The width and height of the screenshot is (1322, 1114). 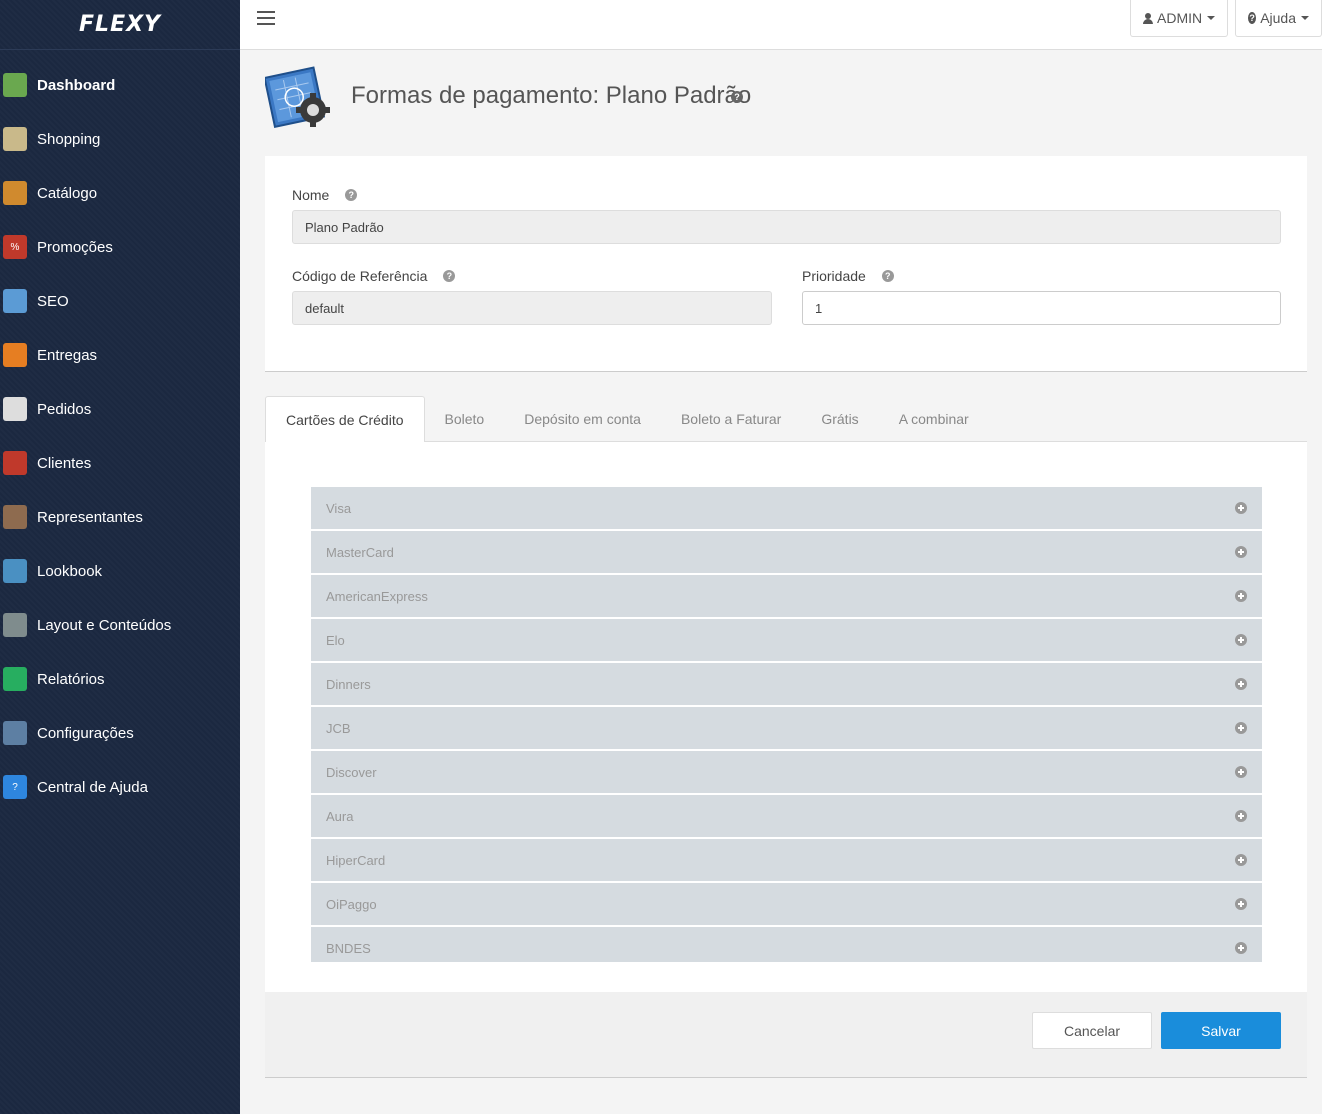 What do you see at coordinates (348, 948) in the screenshot?
I see `card-label: BNDES` at bounding box center [348, 948].